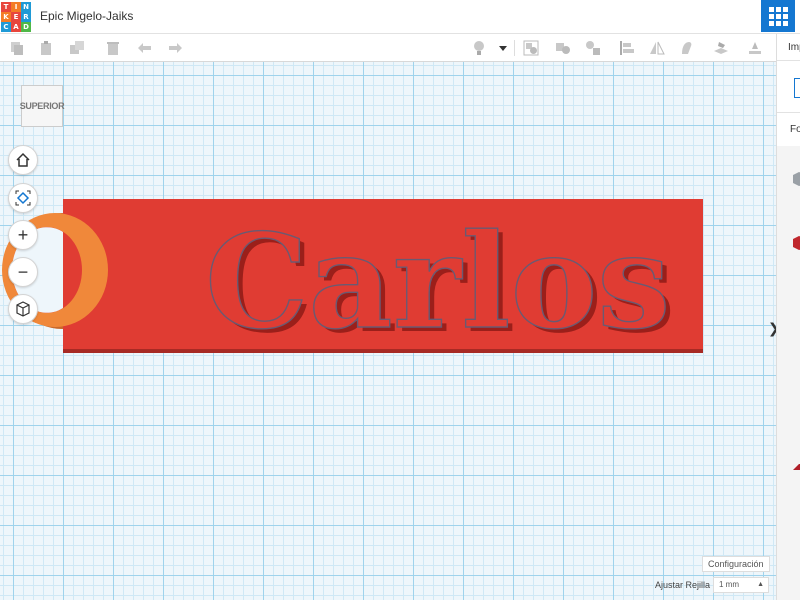  What do you see at coordinates (657, 48) in the screenshot?
I see `mirror-icon` at bounding box center [657, 48].